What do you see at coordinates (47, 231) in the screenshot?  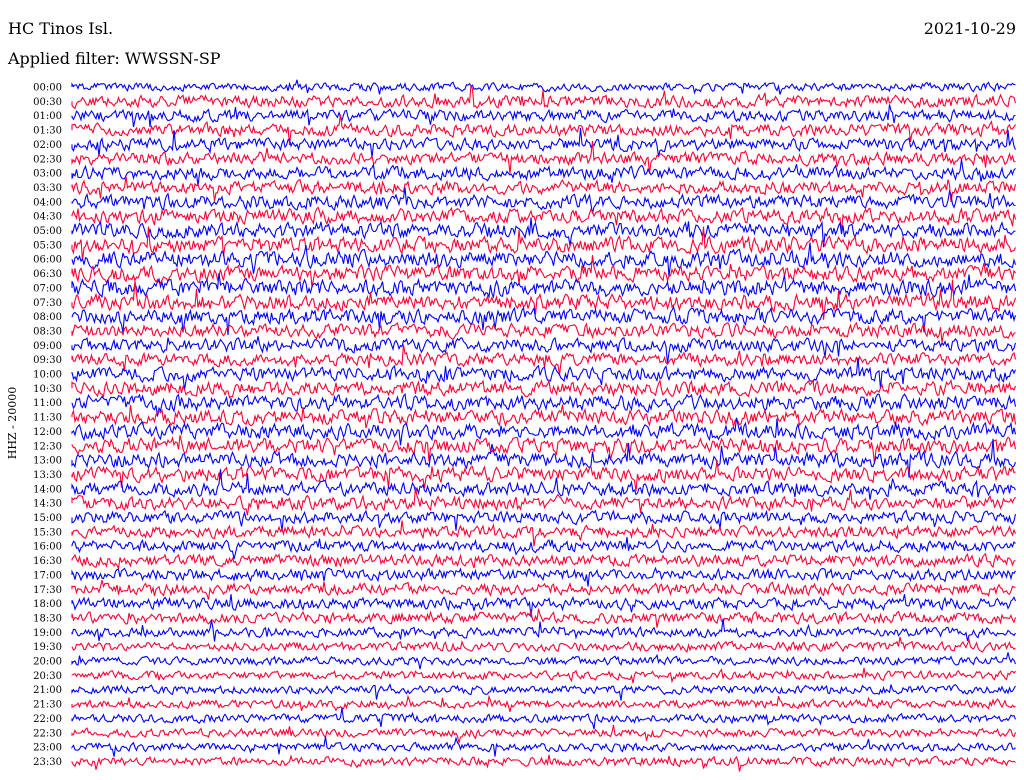 I see `row-label-0500: 05:00` at bounding box center [47, 231].